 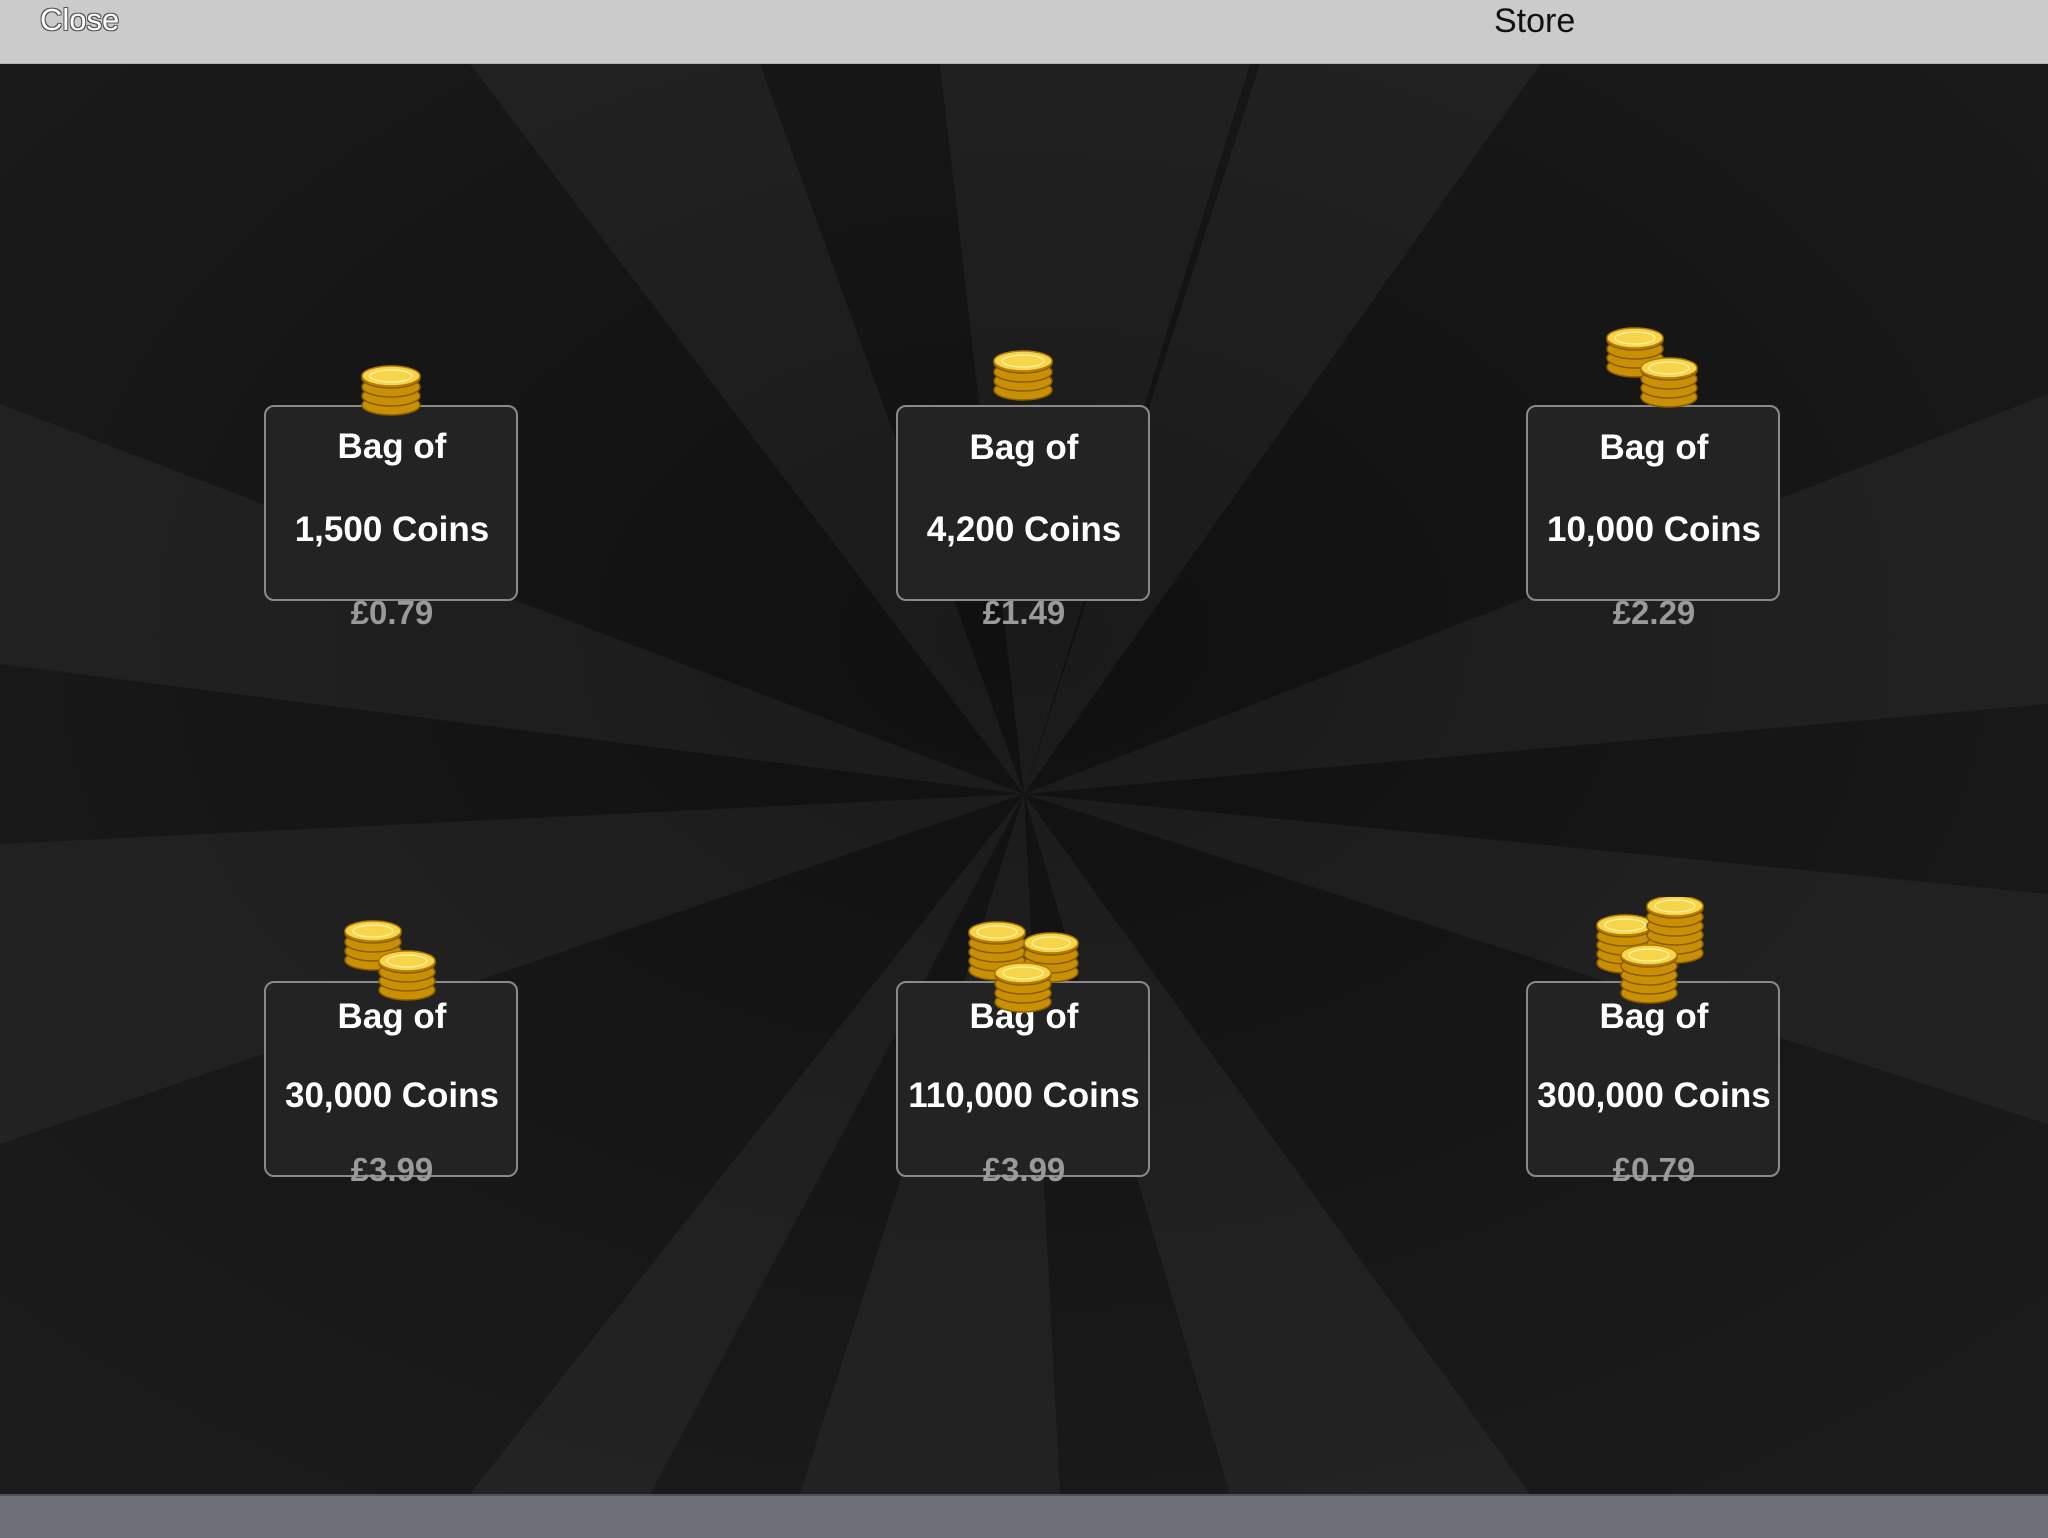 What do you see at coordinates (1654, 1095) in the screenshot?
I see `product-title-line2: 300,000 Coins` at bounding box center [1654, 1095].